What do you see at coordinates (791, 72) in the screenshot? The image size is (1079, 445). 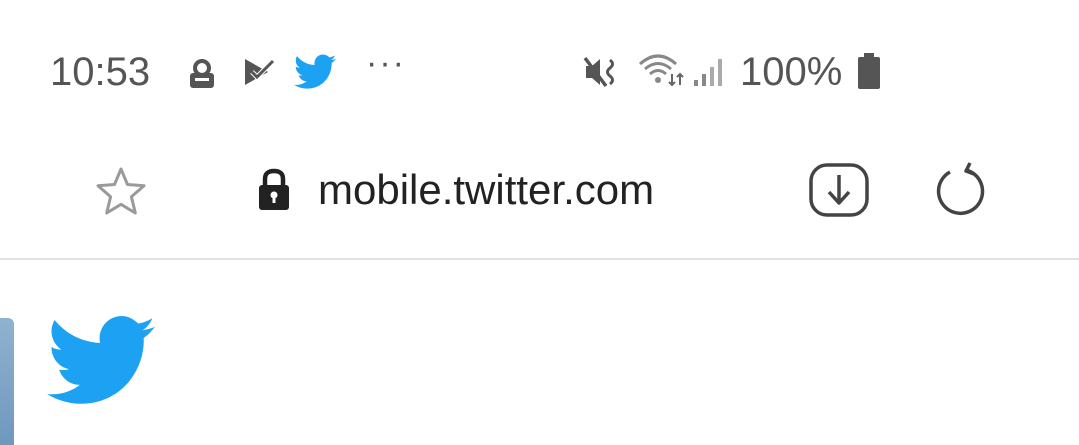 I see `battery-percent: 100%` at bounding box center [791, 72].